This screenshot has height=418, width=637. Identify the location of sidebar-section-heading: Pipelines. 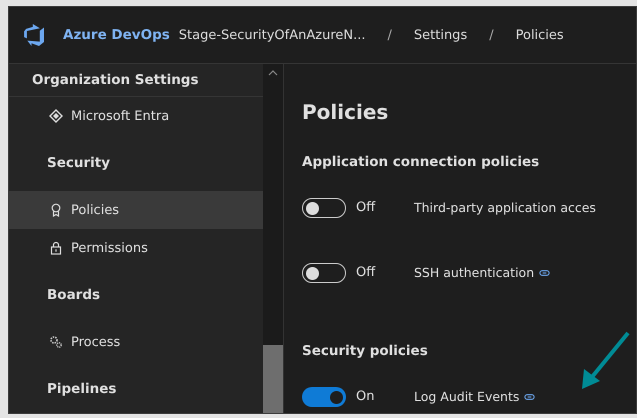
(82, 389).